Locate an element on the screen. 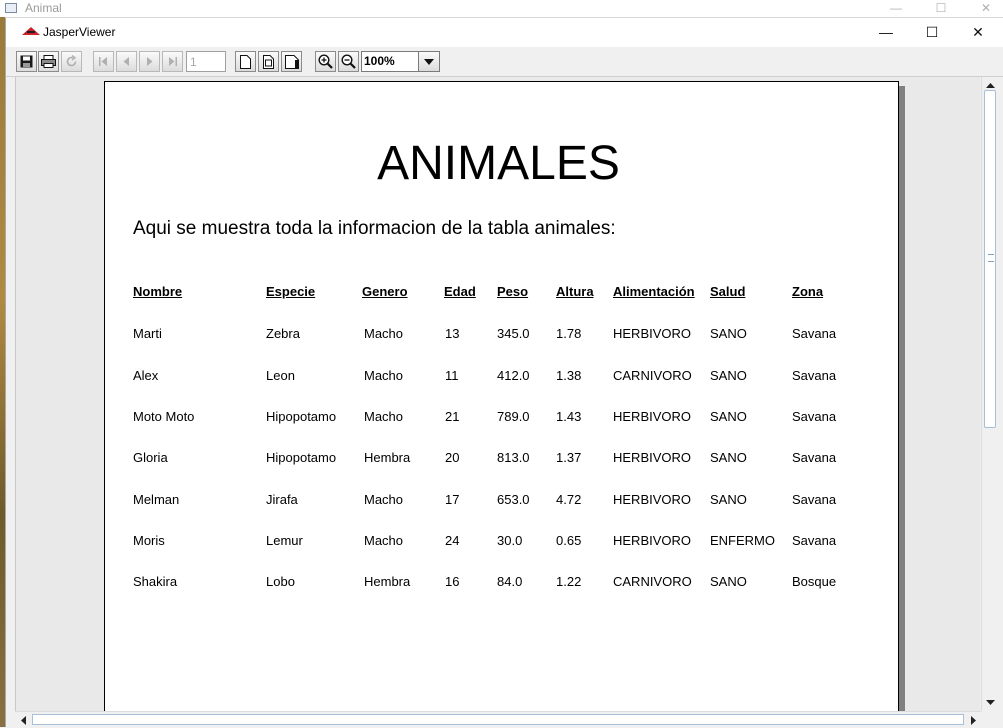 The image size is (1003, 728). titlebar: JasperViewer — ☐ ✕ is located at coordinates (504, 32).